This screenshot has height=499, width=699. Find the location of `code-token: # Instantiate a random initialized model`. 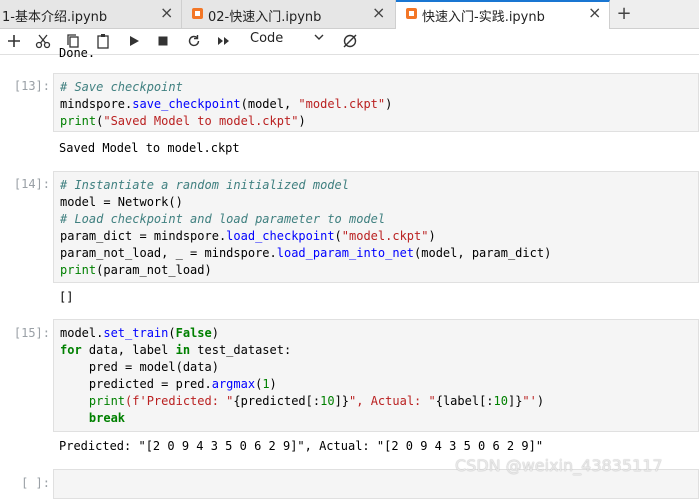

code-token: # Instantiate a random initialized model is located at coordinates (204, 185).